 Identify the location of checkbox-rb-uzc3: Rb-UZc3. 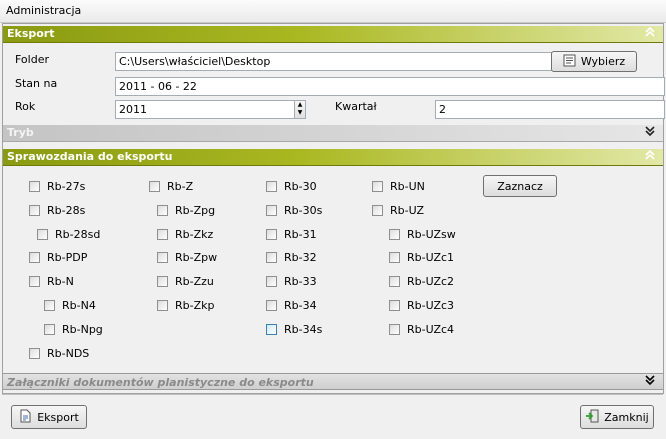
(421, 305).